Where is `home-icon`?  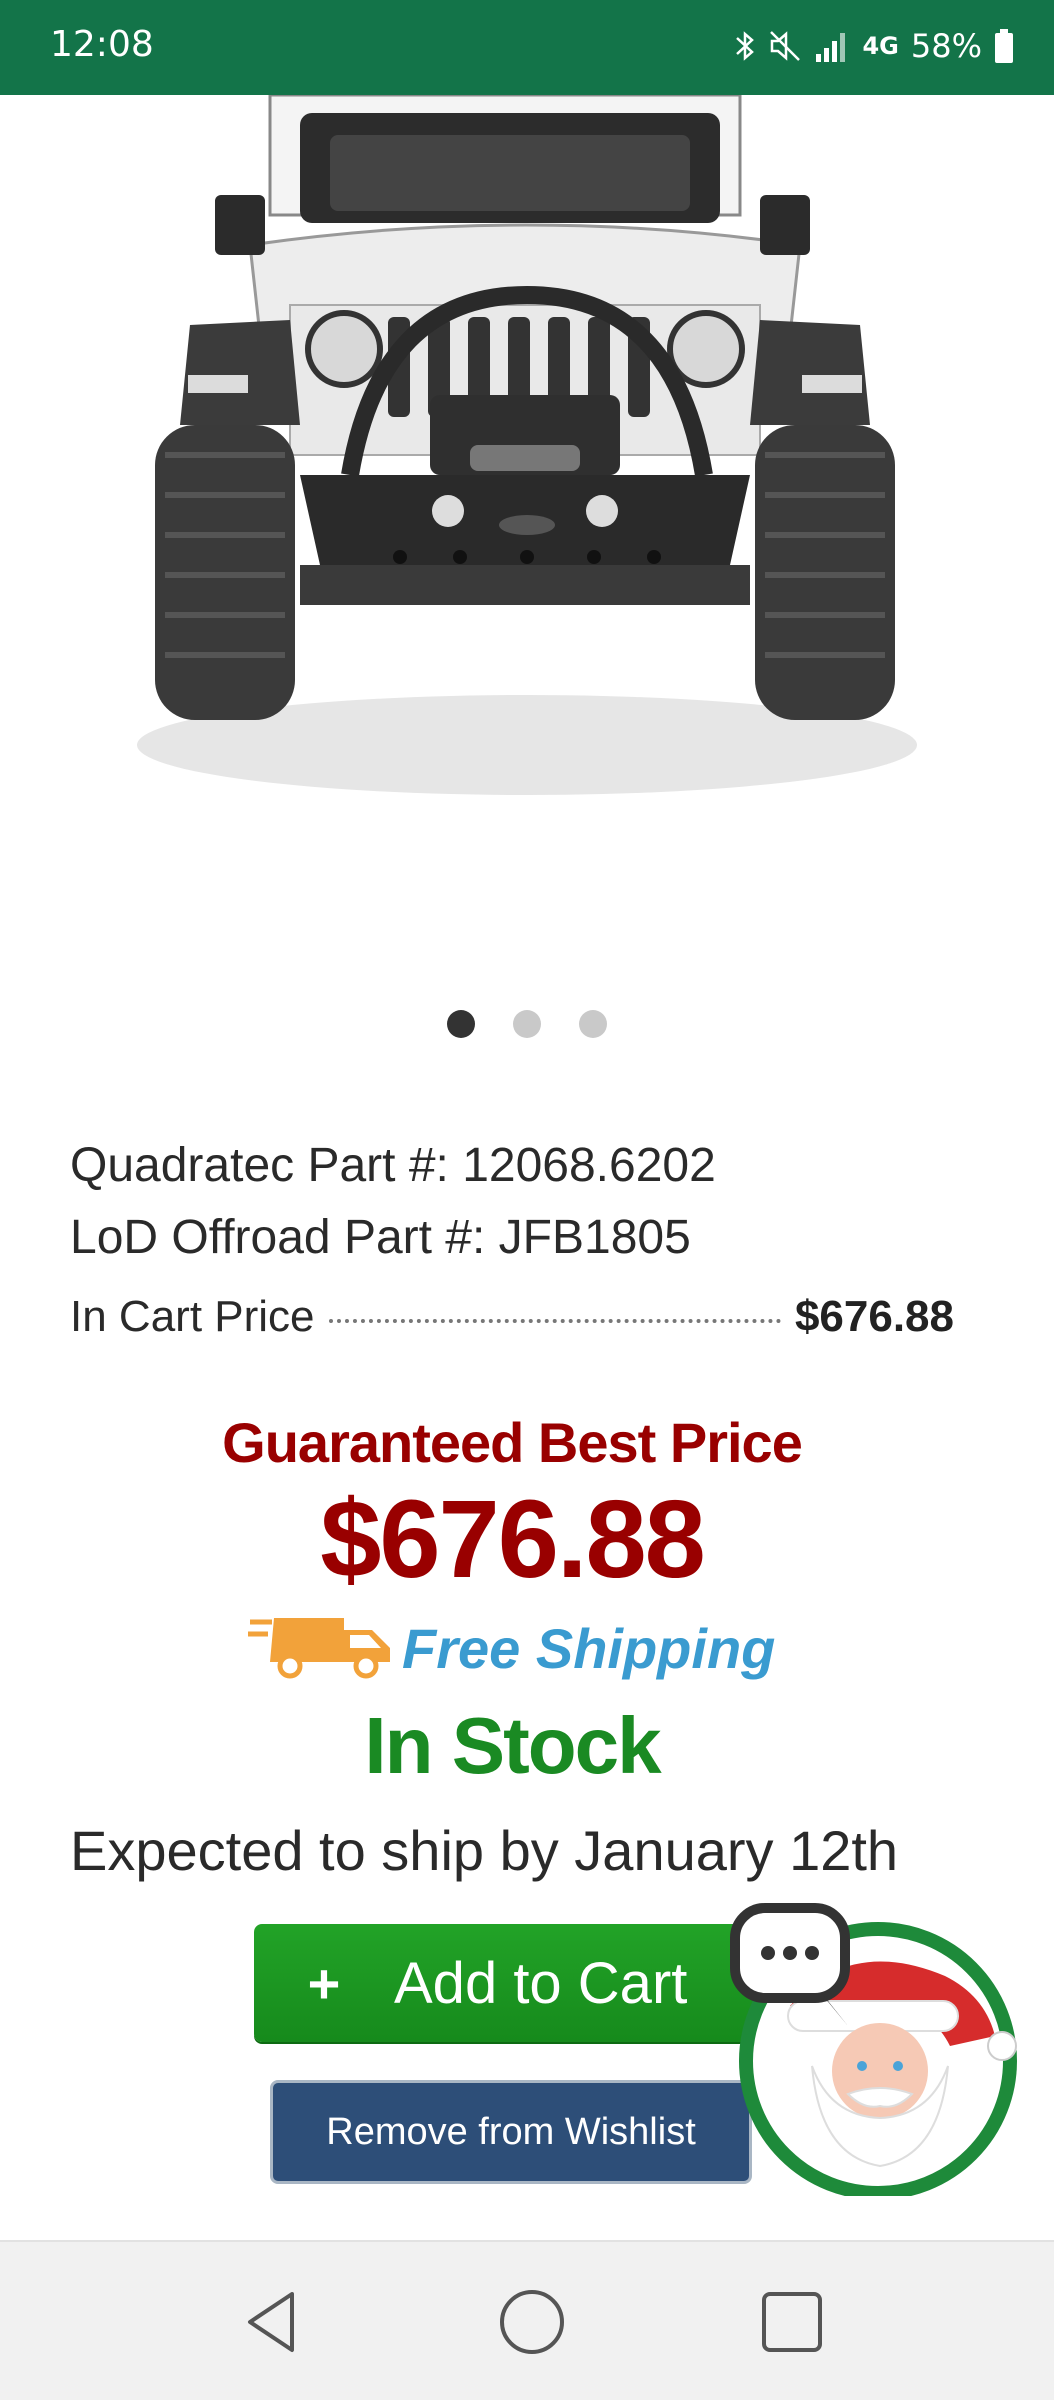 home-icon is located at coordinates (532, 2322).